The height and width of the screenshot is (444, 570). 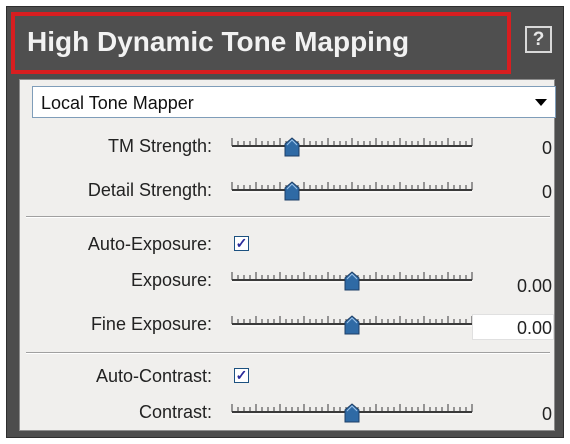 I want to click on panel-title-bar: High Dynamic Tone Mapping, so click(x=261, y=43).